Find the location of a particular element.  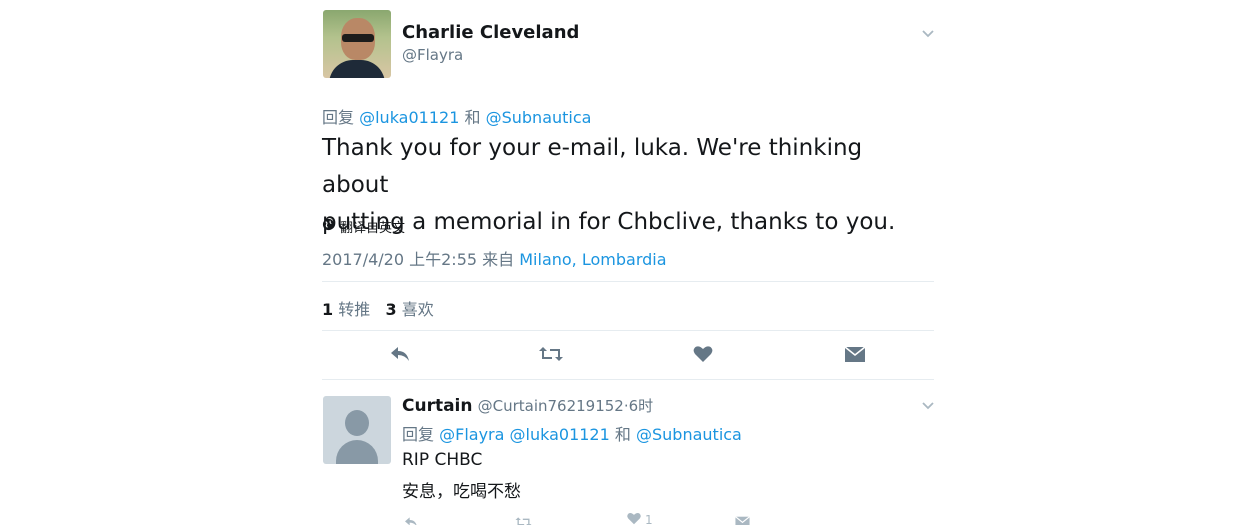

reply-author-avatar is located at coordinates (357, 430).